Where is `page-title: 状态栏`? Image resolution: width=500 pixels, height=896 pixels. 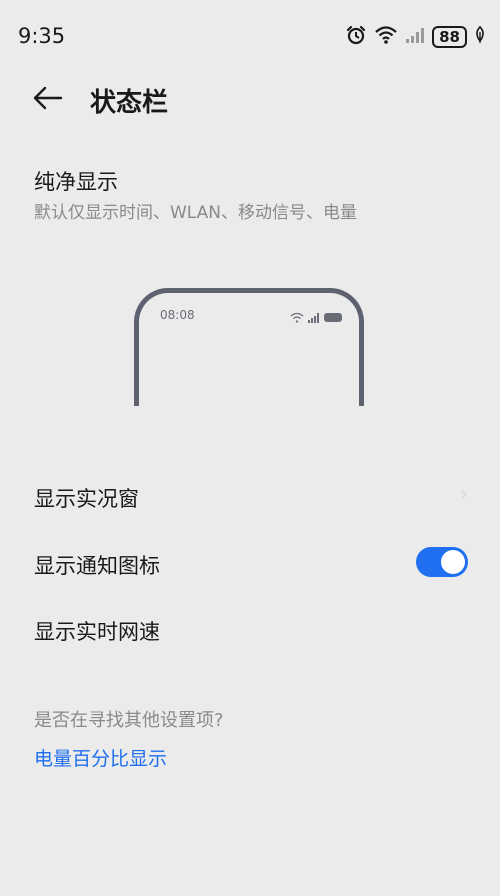
page-title: 状态栏 is located at coordinates (129, 103).